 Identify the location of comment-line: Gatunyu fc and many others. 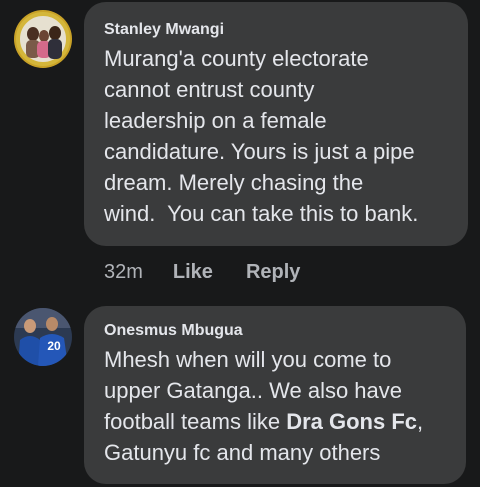
(242, 452).